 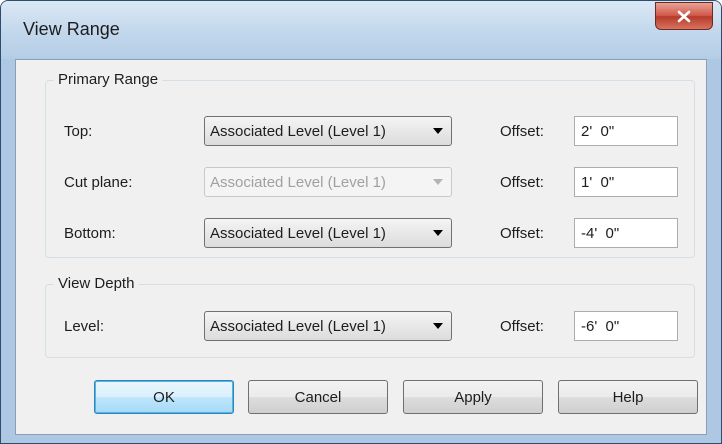 I want to click on bottom-level-dropdown: Associated Level (Level 1), so click(x=328, y=233).